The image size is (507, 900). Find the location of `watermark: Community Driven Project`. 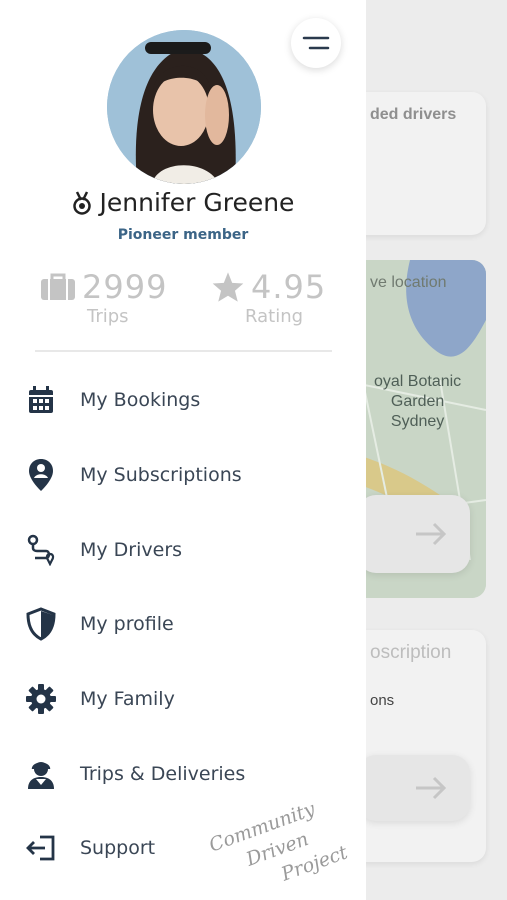

watermark: Community Driven Project is located at coordinates (278, 845).